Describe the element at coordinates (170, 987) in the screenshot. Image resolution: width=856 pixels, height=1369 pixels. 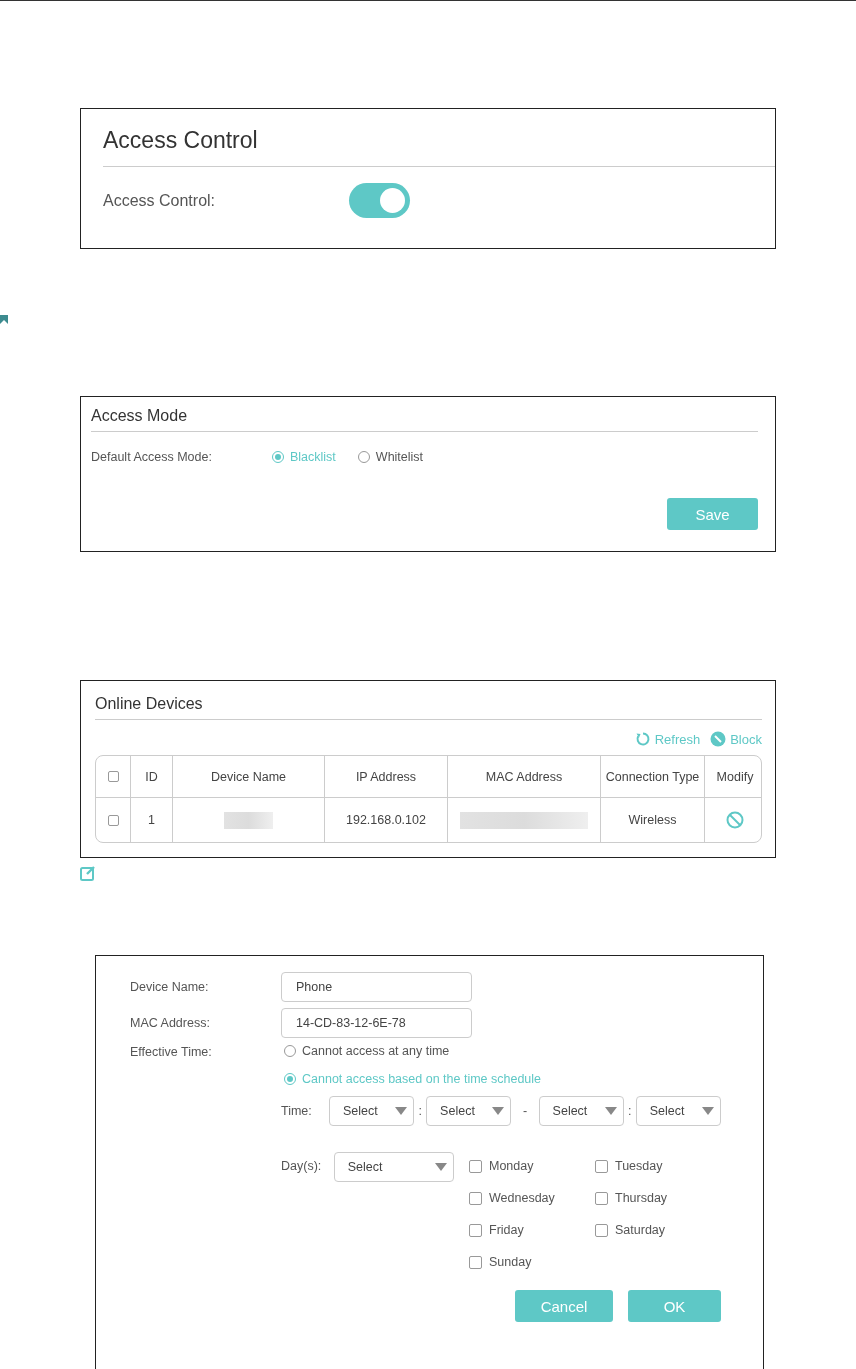
I see `field-label: Device Name:` at that location.